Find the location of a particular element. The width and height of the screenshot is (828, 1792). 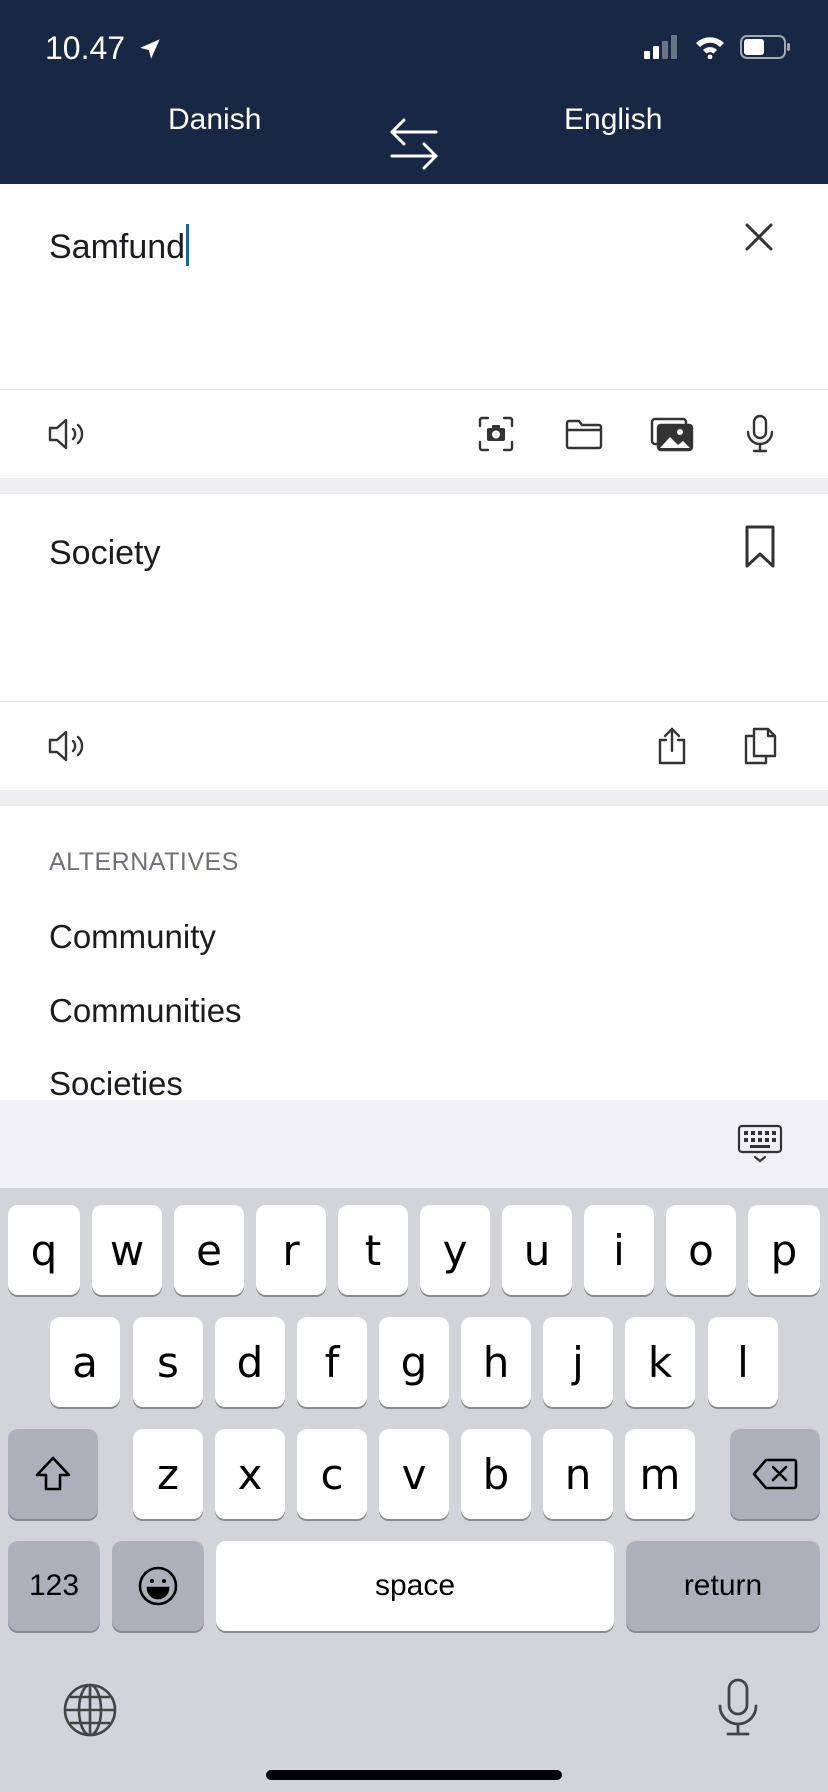

copy-button is located at coordinates (760, 746).